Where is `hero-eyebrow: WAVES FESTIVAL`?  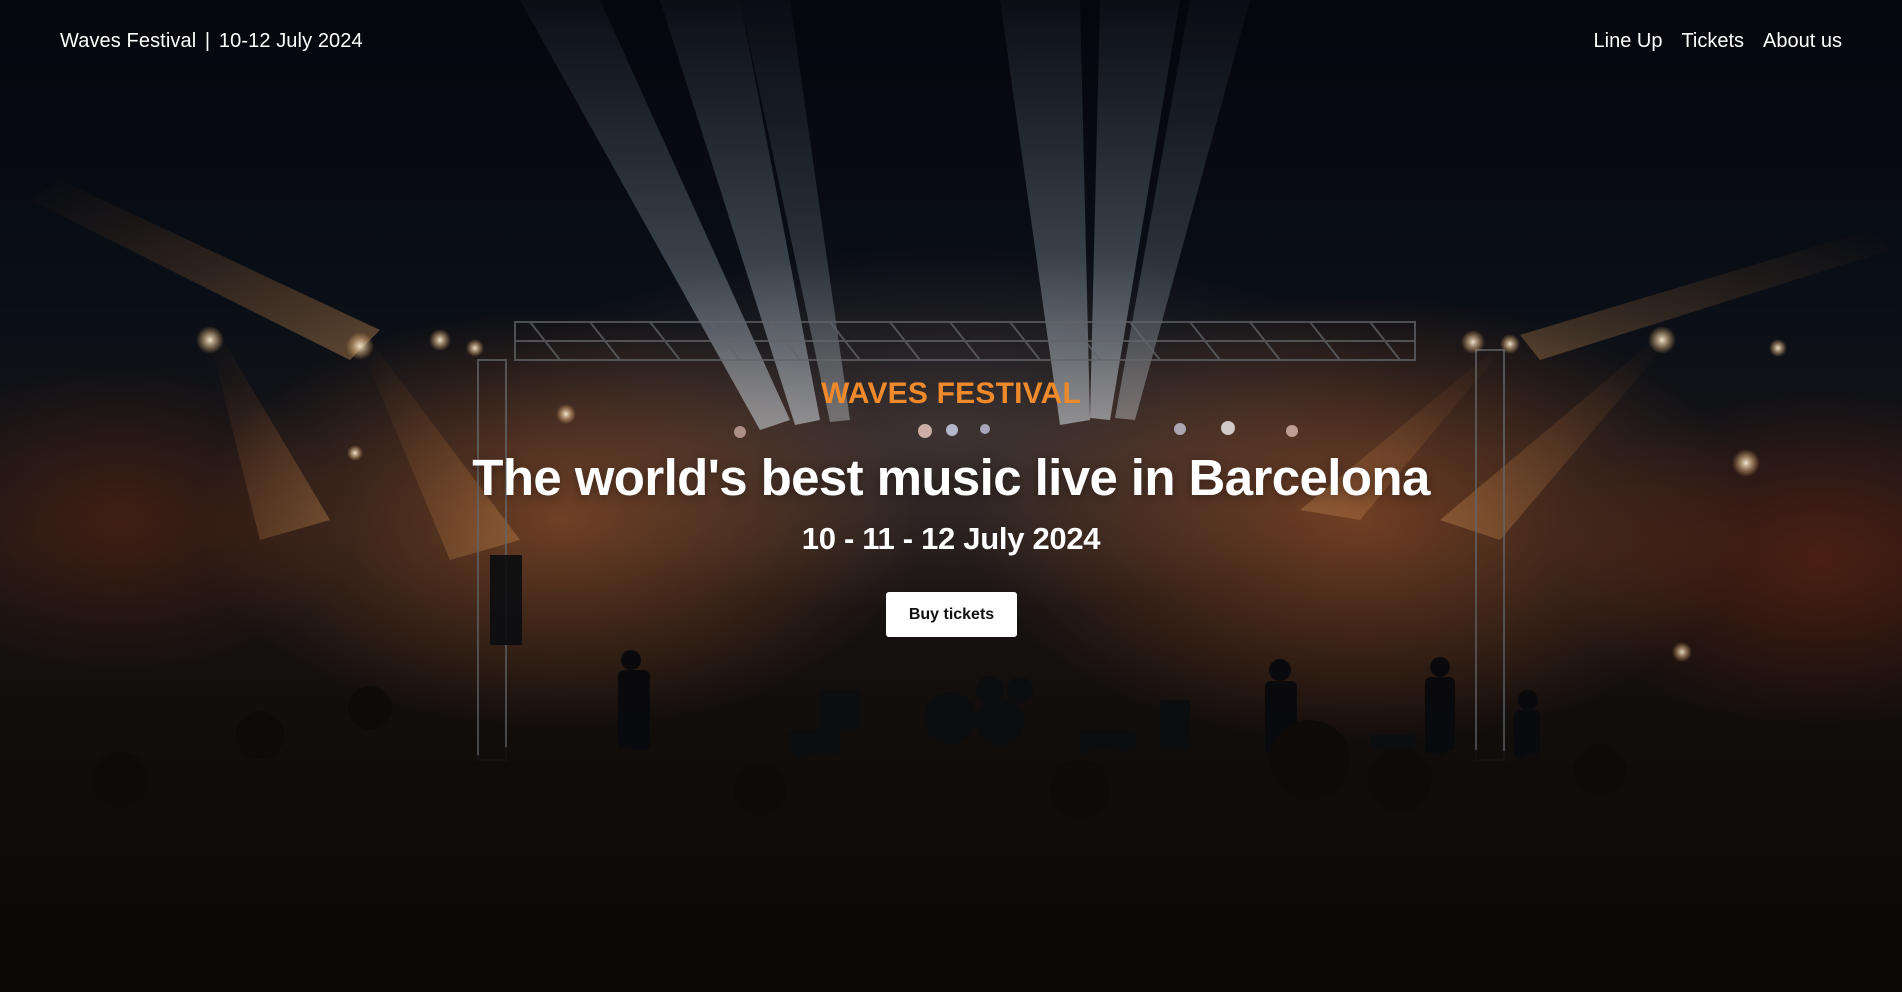 hero-eyebrow: WAVES FESTIVAL is located at coordinates (951, 393).